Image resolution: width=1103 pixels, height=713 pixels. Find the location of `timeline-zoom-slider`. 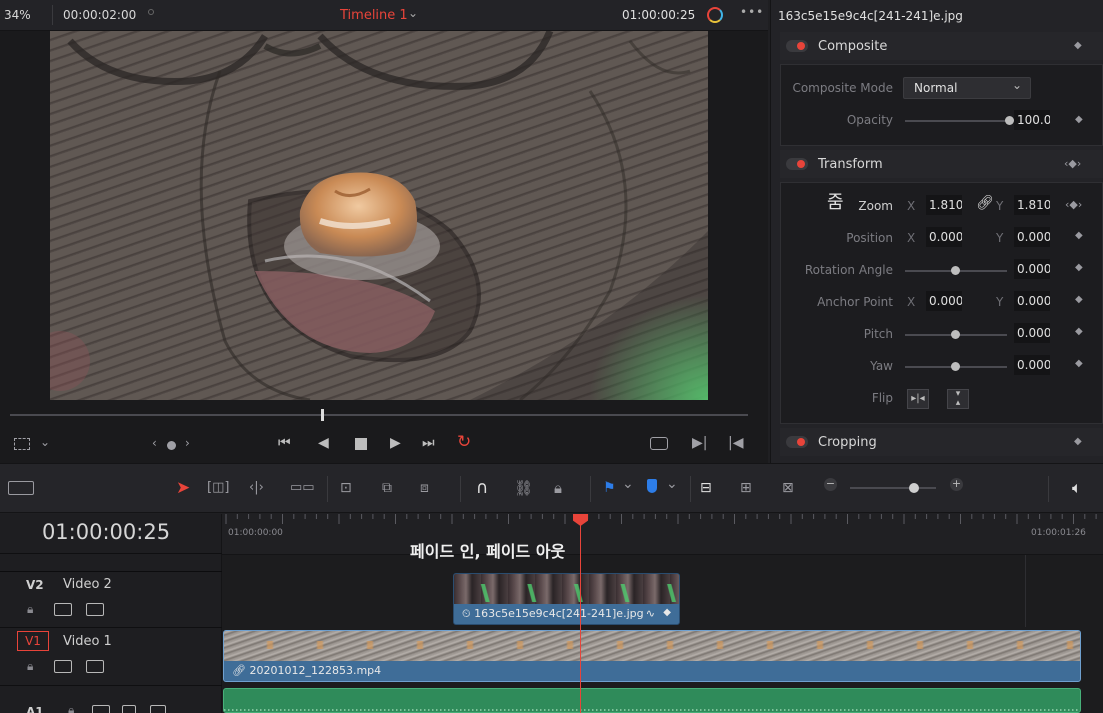

timeline-zoom-slider is located at coordinates (893, 488).